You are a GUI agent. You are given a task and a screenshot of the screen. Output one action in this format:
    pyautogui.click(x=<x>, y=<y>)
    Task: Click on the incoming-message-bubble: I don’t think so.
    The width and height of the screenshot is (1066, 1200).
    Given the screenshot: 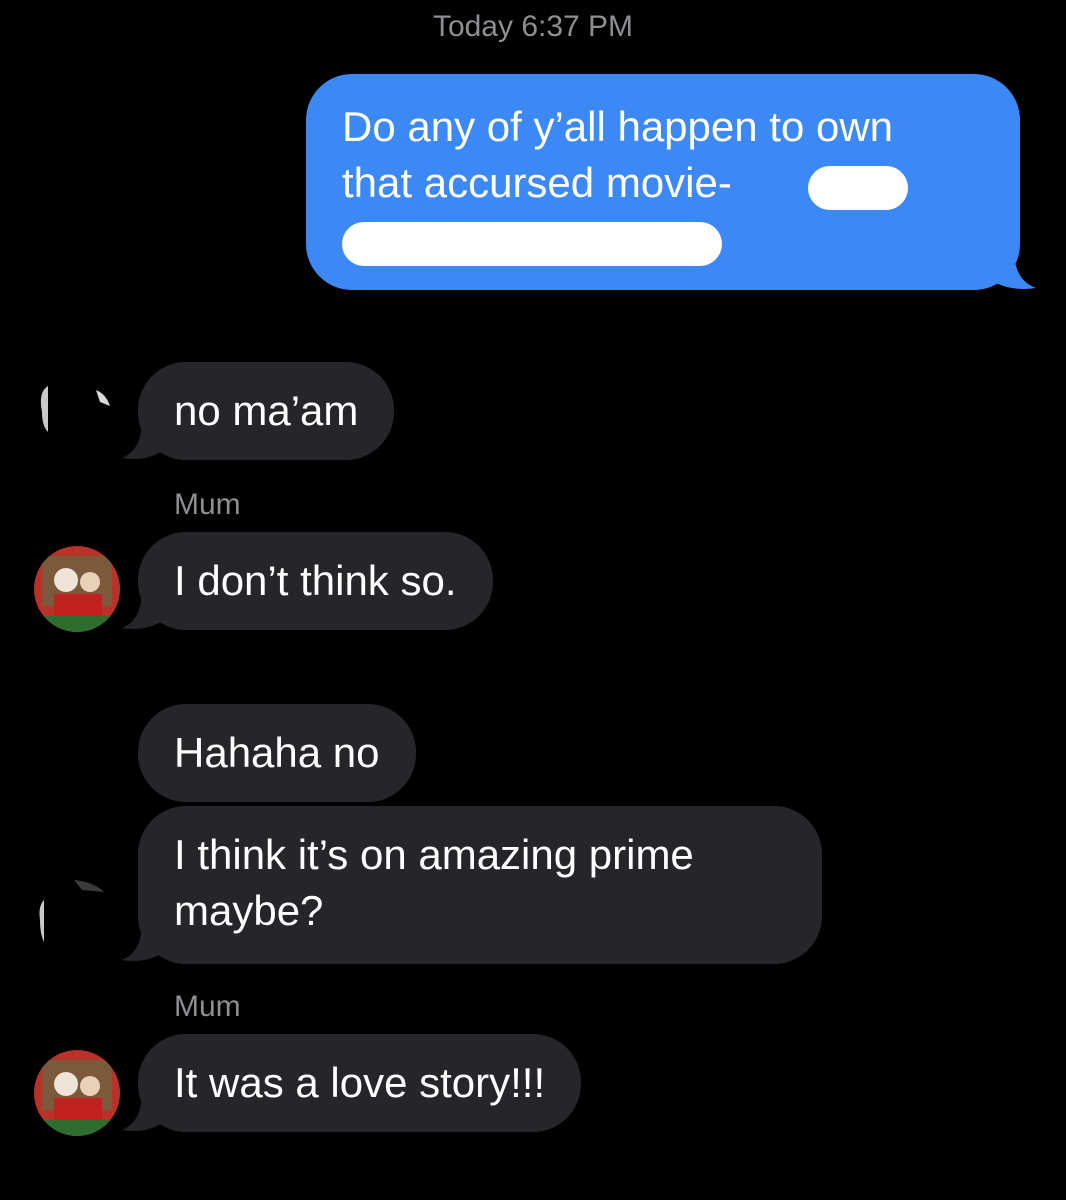 What is the action you would take?
    pyautogui.click(x=315, y=581)
    